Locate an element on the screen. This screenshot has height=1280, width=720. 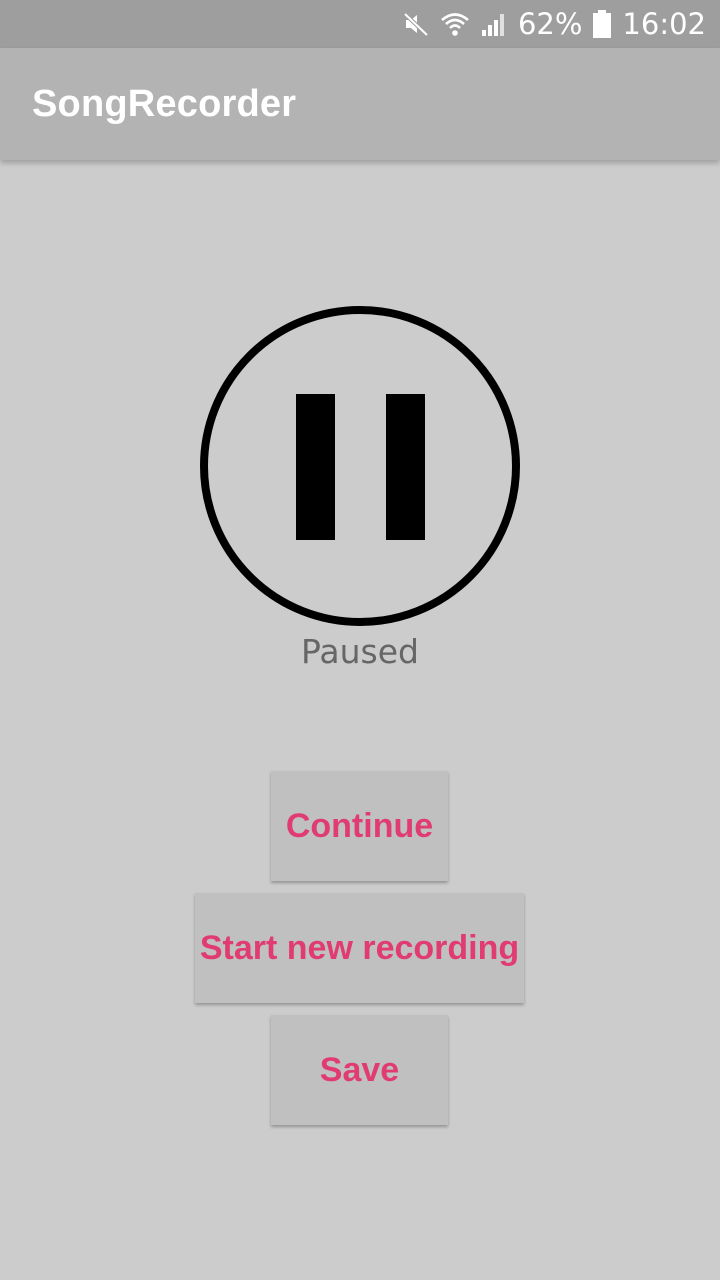
status-bar: 62% 16:02 is located at coordinates (360, 24).